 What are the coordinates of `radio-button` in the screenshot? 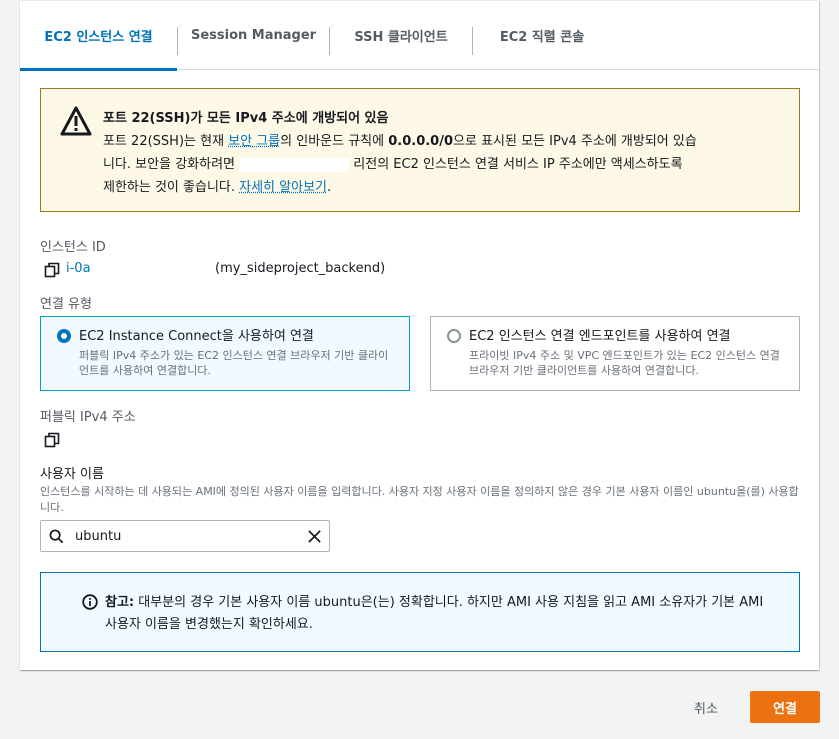 It's located at (454, 336).